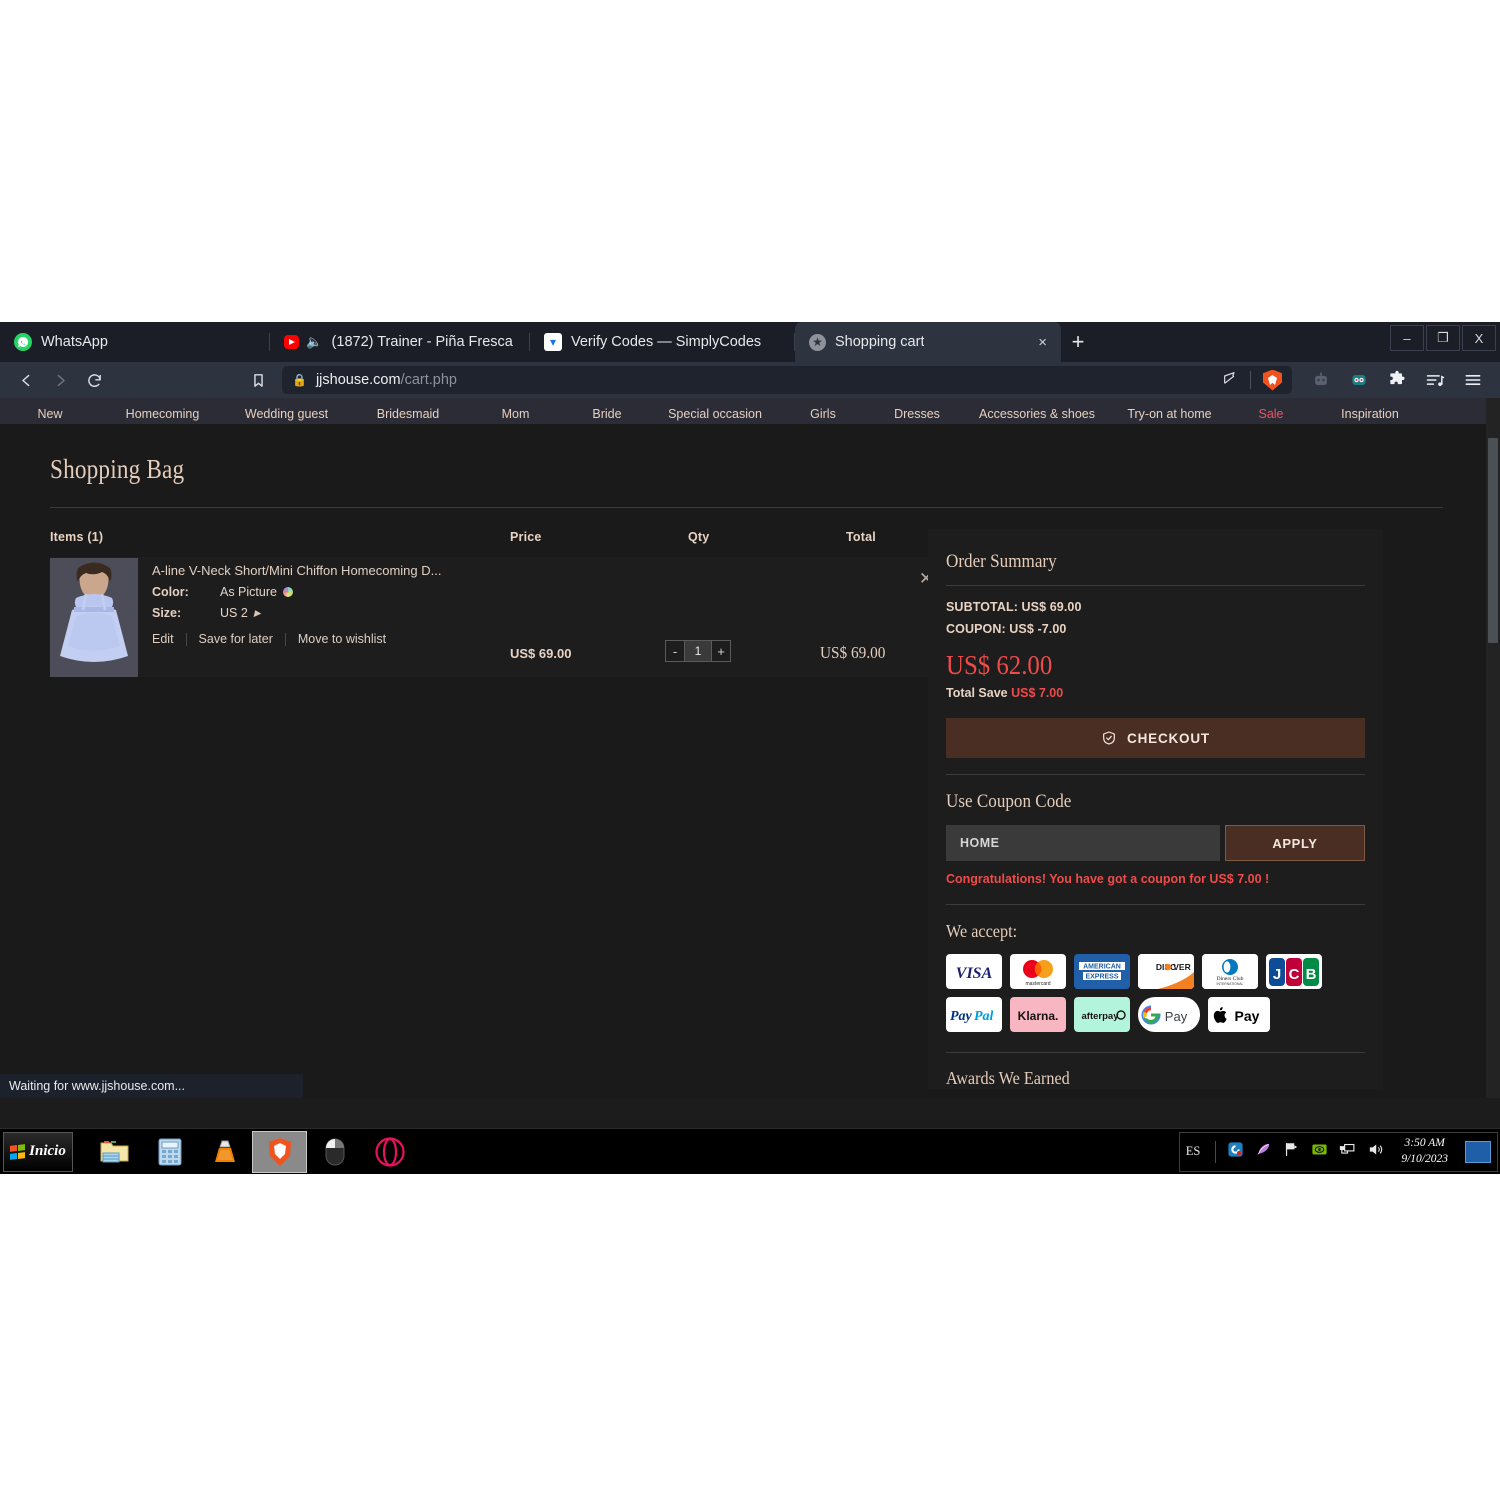  Describe the element at coordinates (1493, 748) in the screenshot. I see `page-scrollbar` at that location.